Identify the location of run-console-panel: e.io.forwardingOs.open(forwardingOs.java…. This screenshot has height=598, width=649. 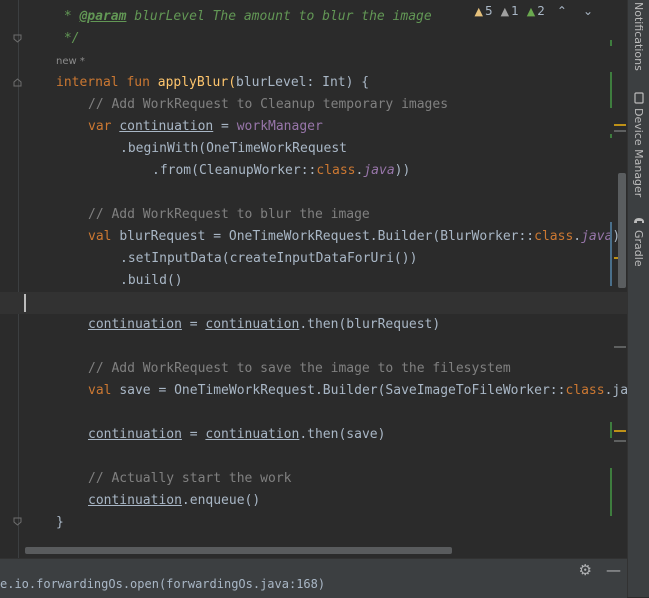
(313, 578).